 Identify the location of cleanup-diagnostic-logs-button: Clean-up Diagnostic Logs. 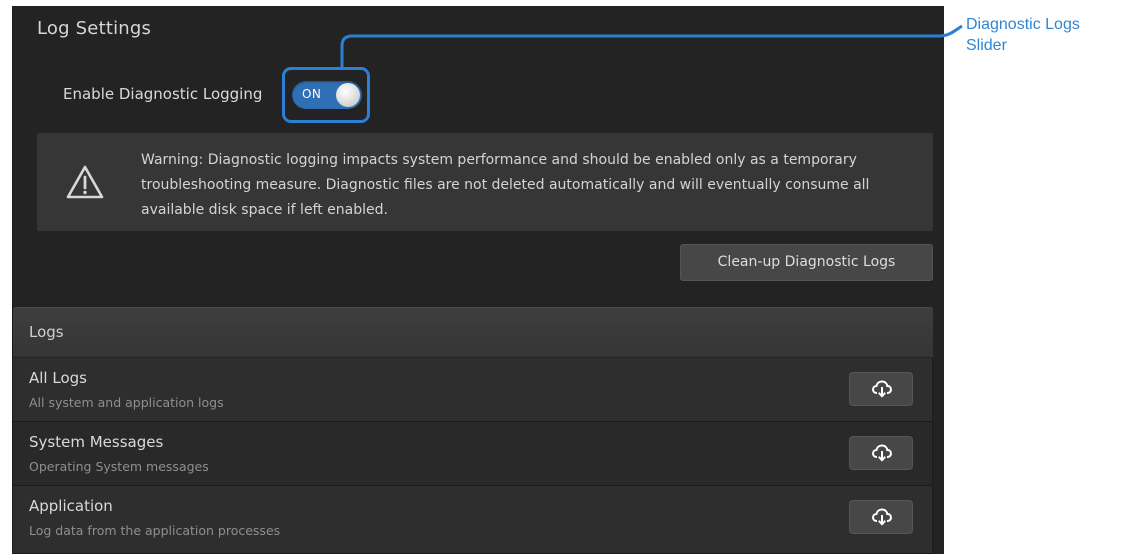
(806, 262).